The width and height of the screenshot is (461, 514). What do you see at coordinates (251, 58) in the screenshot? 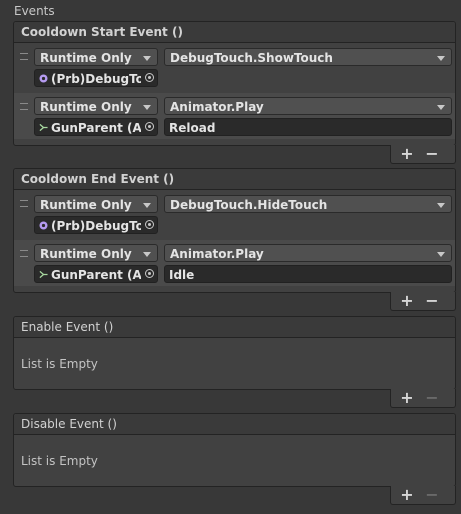
I see `function-label: DebugTouch.ShowTouch` at bounding box center [251, 58].